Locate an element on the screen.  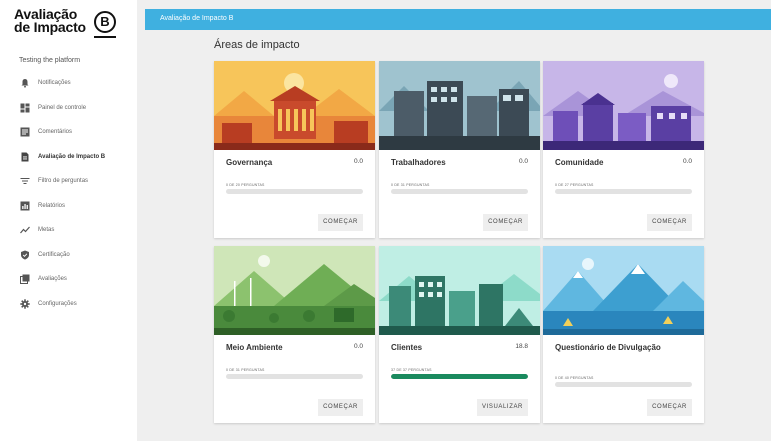
sidebar-item-metas: Metas is located at coordinates (68, 230).